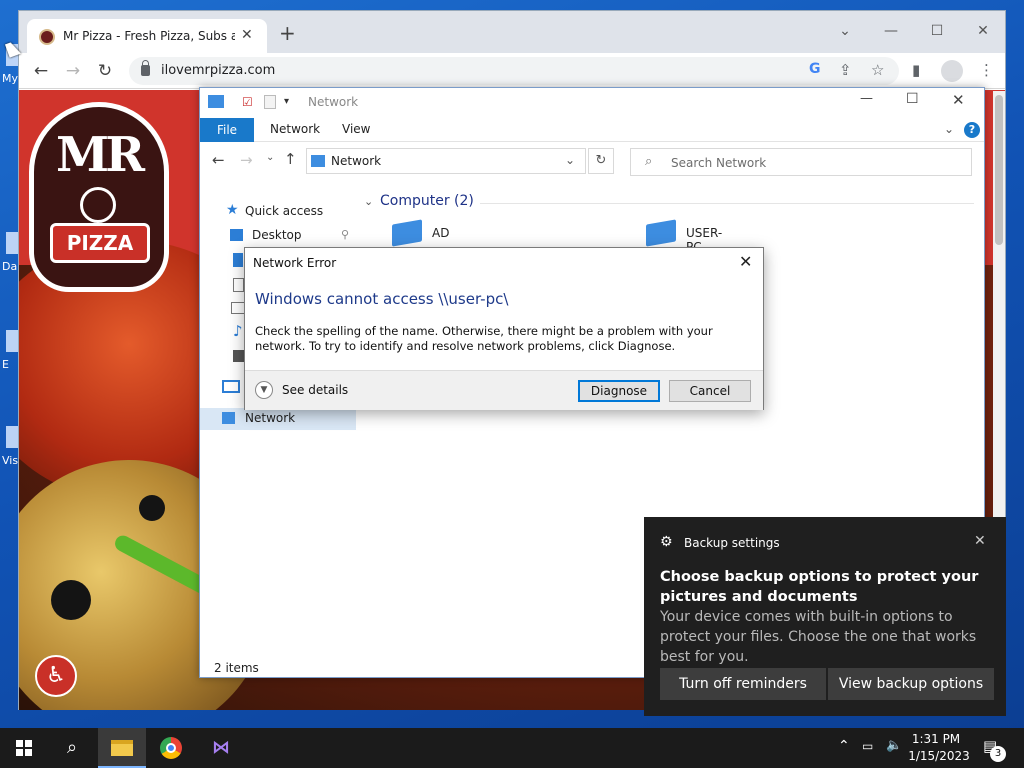  What do you see at coordinates (218, 70) in the screenshot?
I see `url-text: ilovemrpizza.com` at bounding box center [218, 70].